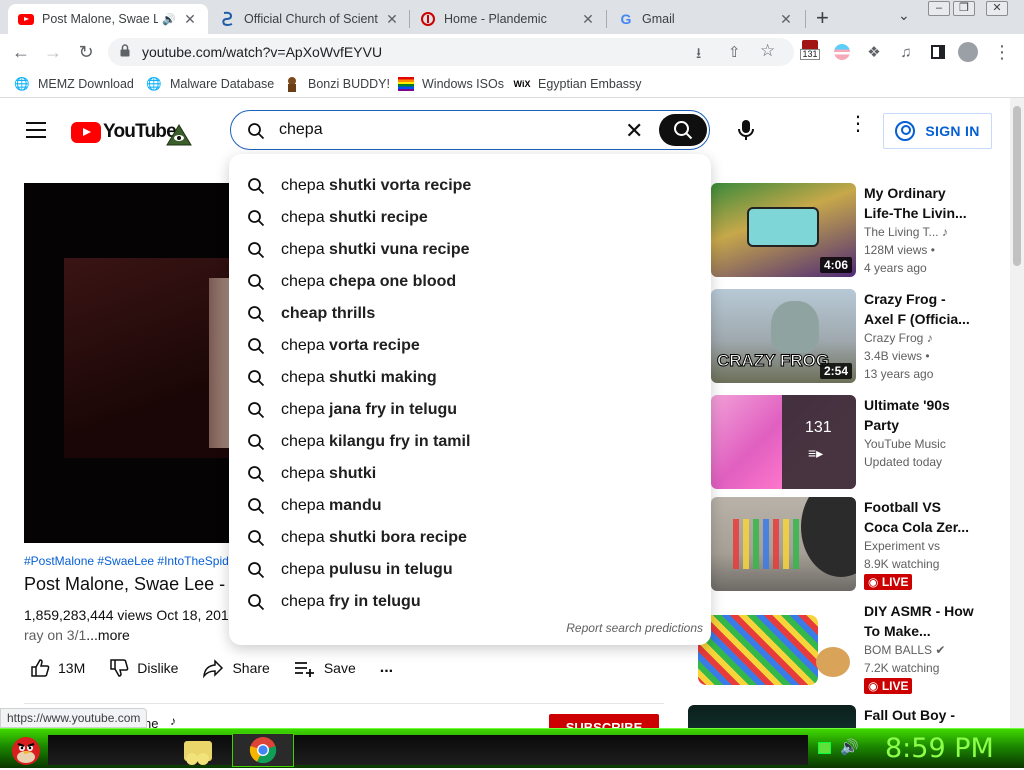  I want to click on sign-in-button: SIGN IN, so click(937, 131).